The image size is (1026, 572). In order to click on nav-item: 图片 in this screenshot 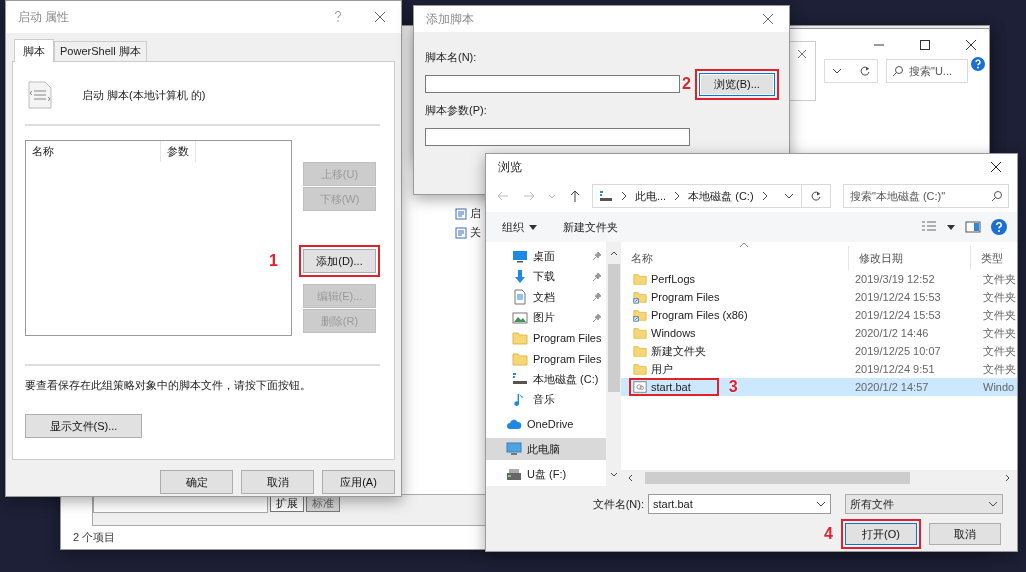, I will do `click(546, 317)`.